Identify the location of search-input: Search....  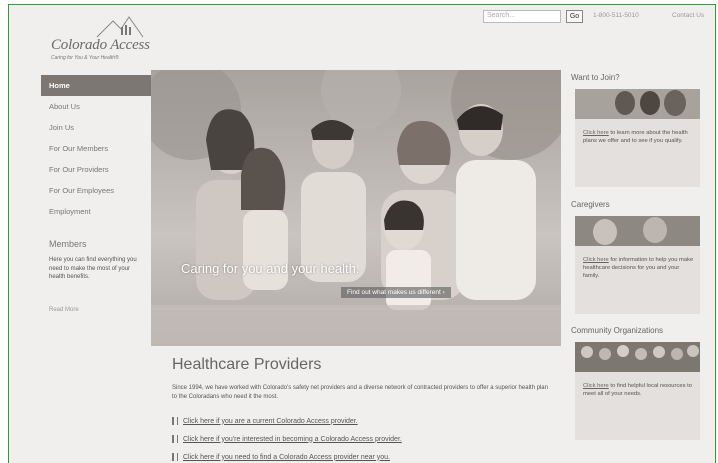
(522, 16).